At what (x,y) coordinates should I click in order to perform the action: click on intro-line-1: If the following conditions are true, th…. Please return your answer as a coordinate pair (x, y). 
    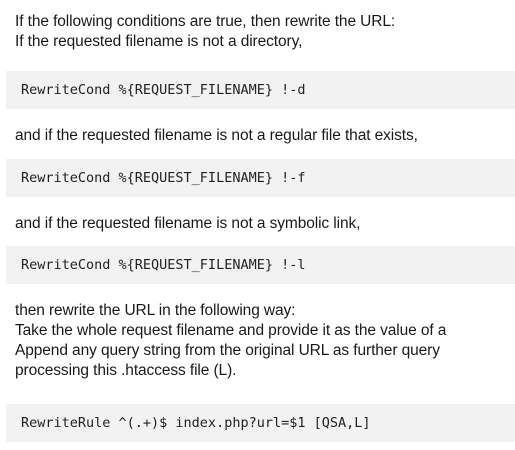
    Looking at the image, I should click on (205, 21).